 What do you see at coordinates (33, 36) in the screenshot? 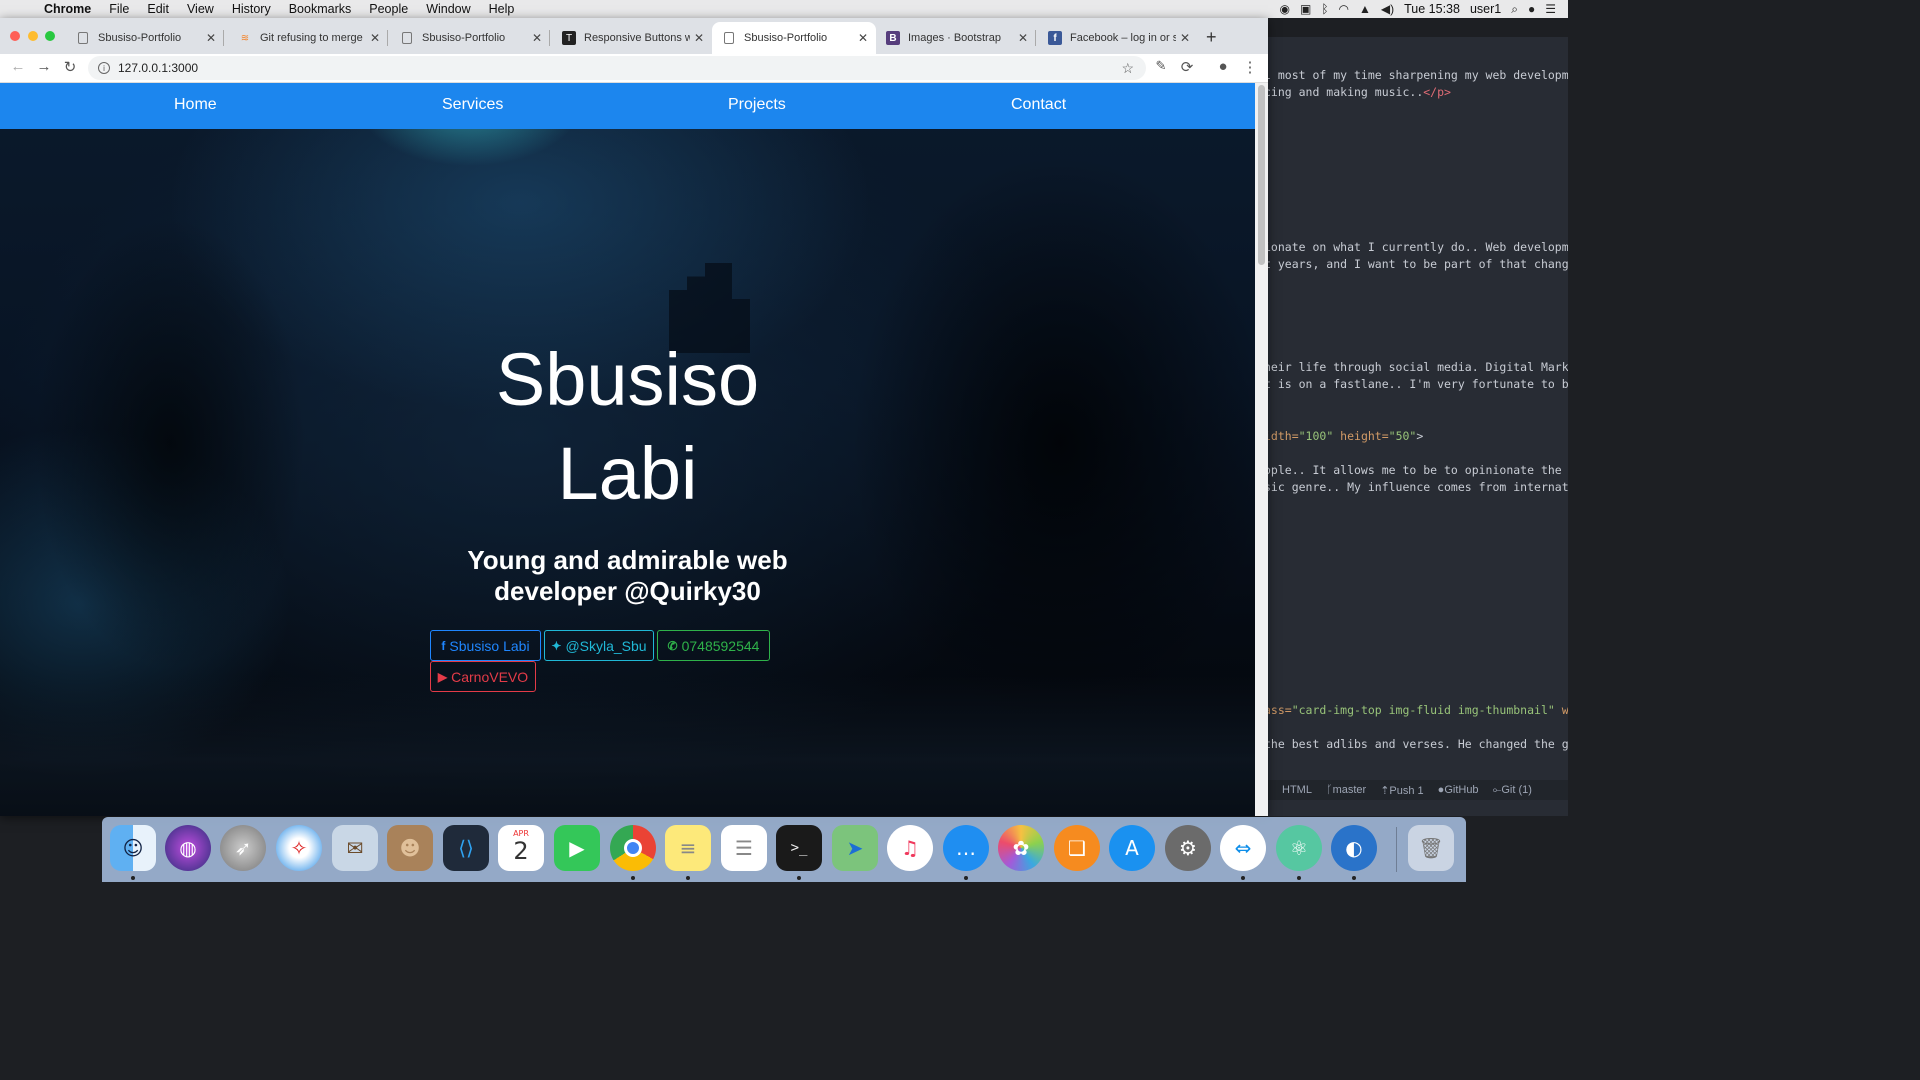
I see `minimize-window-button` at bounding box center [33, 36].